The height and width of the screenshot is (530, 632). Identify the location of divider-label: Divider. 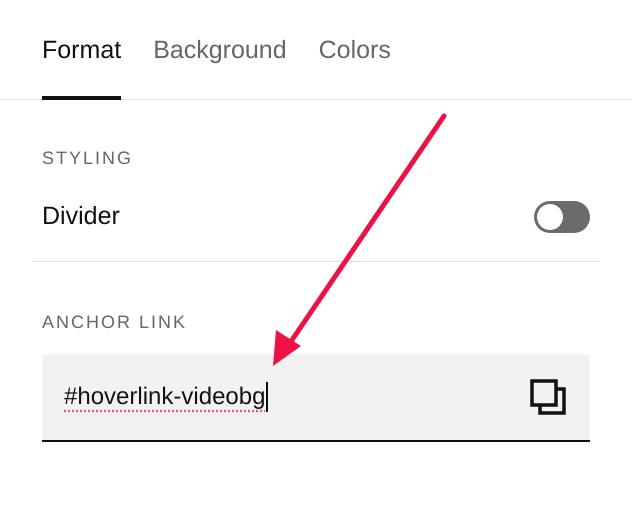
(81, 216).